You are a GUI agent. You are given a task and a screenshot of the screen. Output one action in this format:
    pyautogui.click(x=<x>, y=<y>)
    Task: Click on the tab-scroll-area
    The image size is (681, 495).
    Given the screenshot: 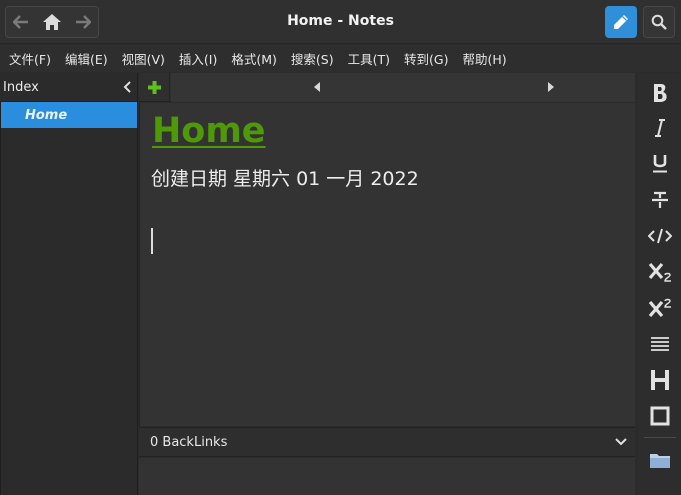 What is the action you would take?
    pyautogui.click(x=403, y=87)
    